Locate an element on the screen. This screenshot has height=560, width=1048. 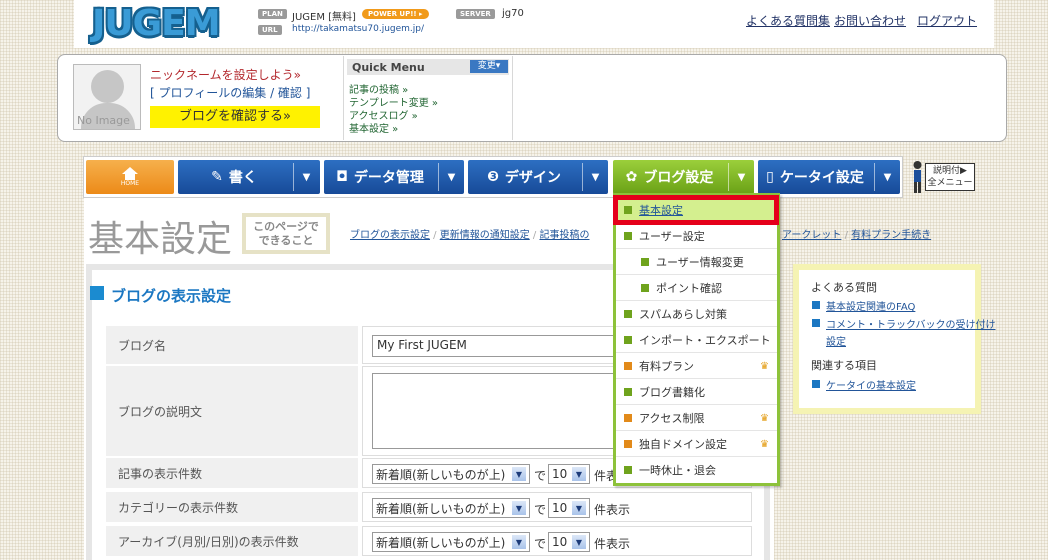
menu-item-access-limit: アクセス制限 ♛ is located at coordinates (696, 418).